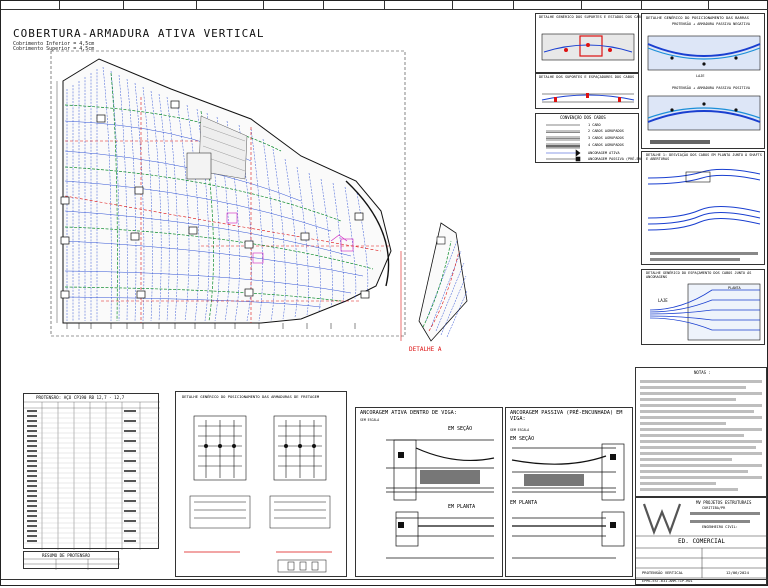  What do you see at coordinates (714, 508) in the screenshot?
I see `company-city: CURITIBA/PR` at bounding box center [714, 508].